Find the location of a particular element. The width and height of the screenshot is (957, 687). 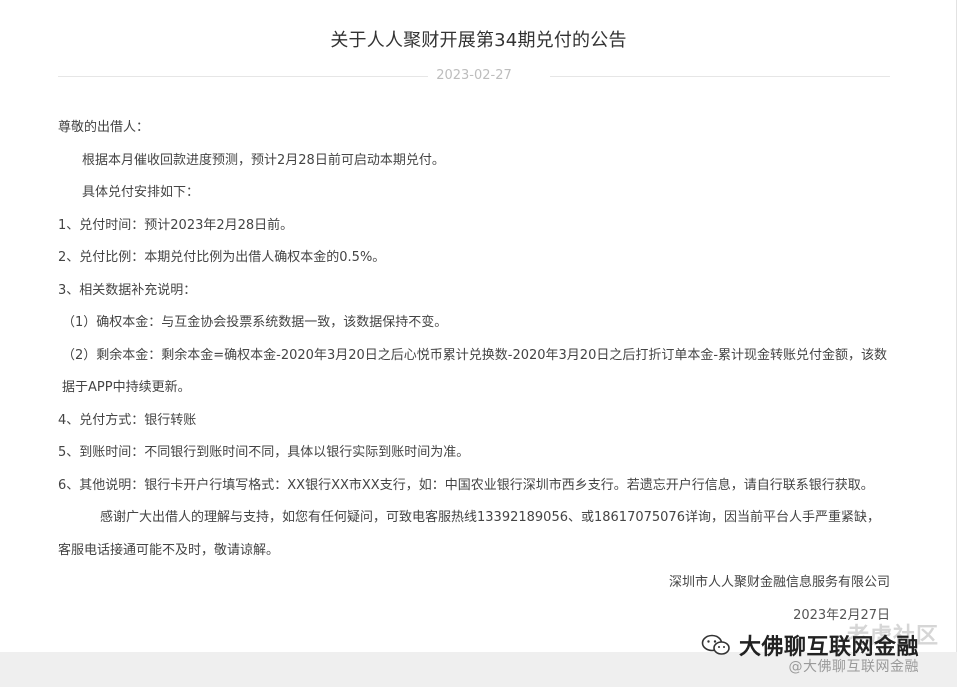

sub-item-confirmed-principal: （1）确权本金：与互金协会投票系统数据一致，该数据保持不变。 is located at coordinates (255, 322).